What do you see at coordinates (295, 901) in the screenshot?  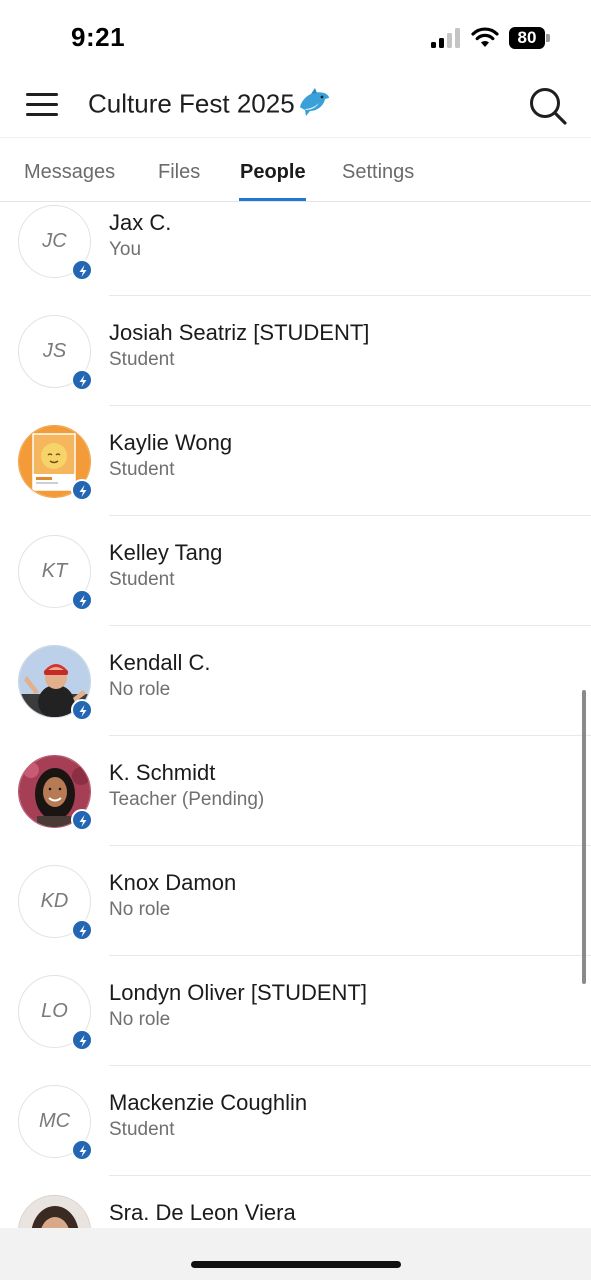 I see `list-item: KD Knox Damon No role` at bounding box center [295, 901].